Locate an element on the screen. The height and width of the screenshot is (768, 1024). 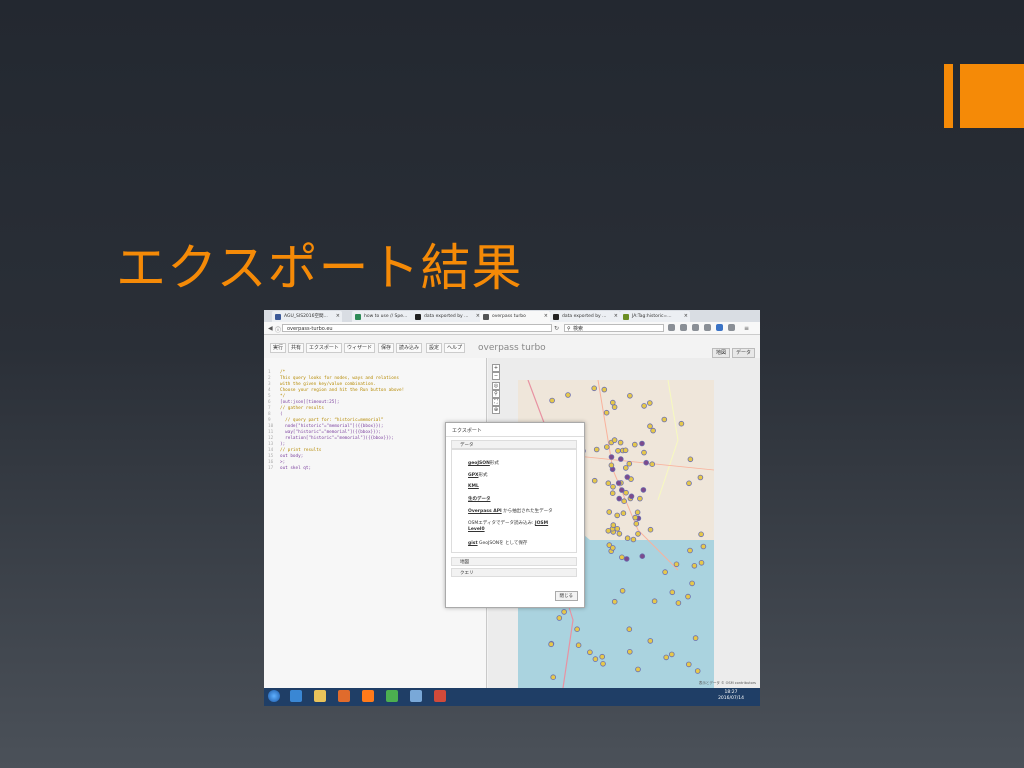
wizard-button: ウィザード is located at coordinates (360, 348).